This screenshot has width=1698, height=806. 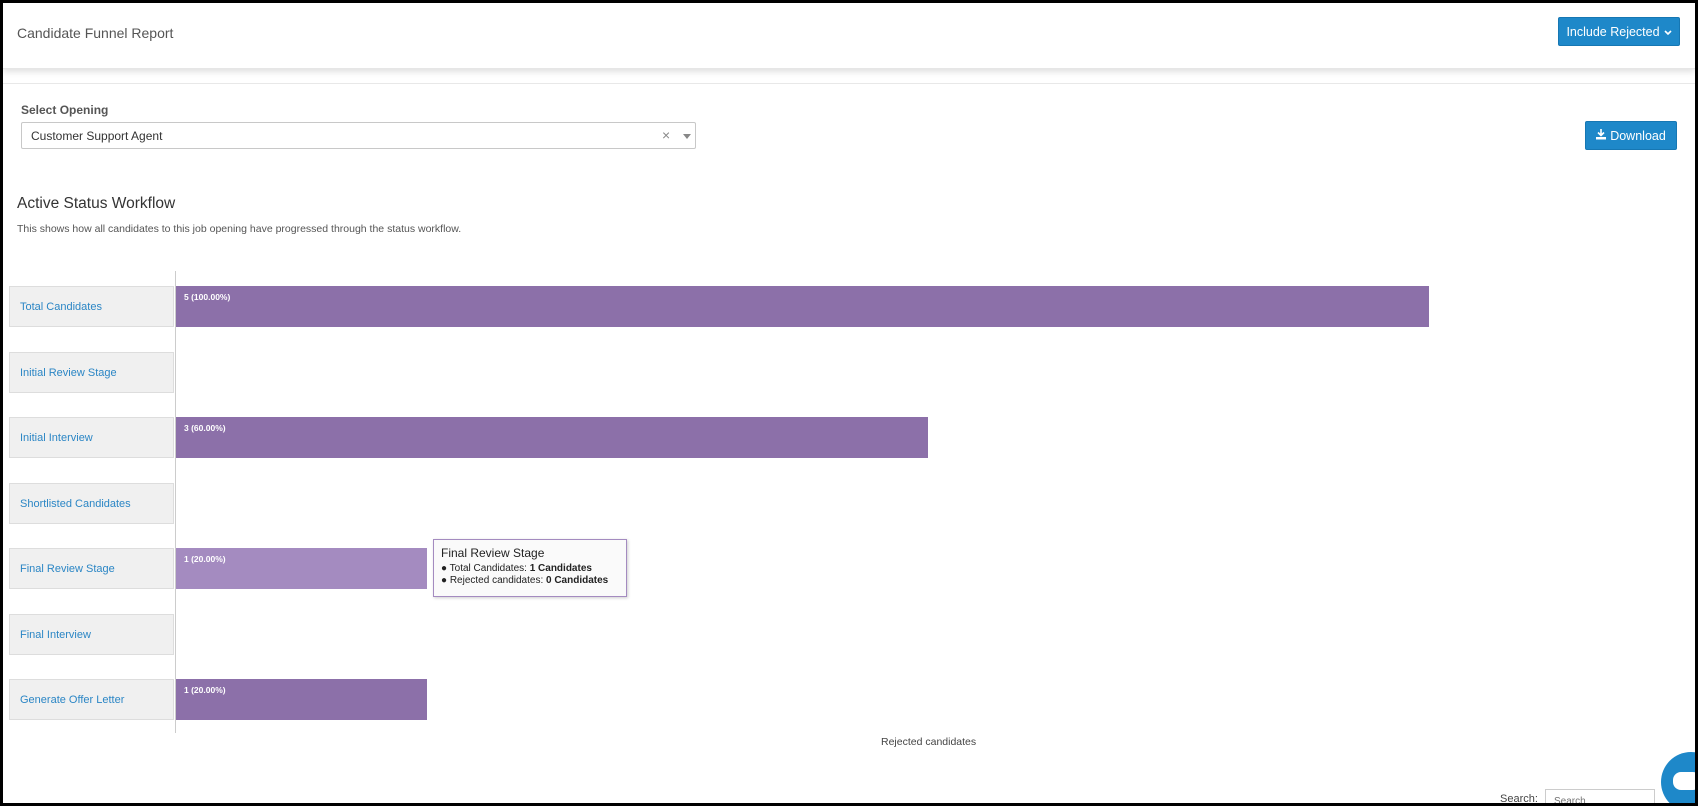 What do you see at coordinates (175, 502) in the screenshot?
I see `chart-axis` at bounding box center [175, 502].